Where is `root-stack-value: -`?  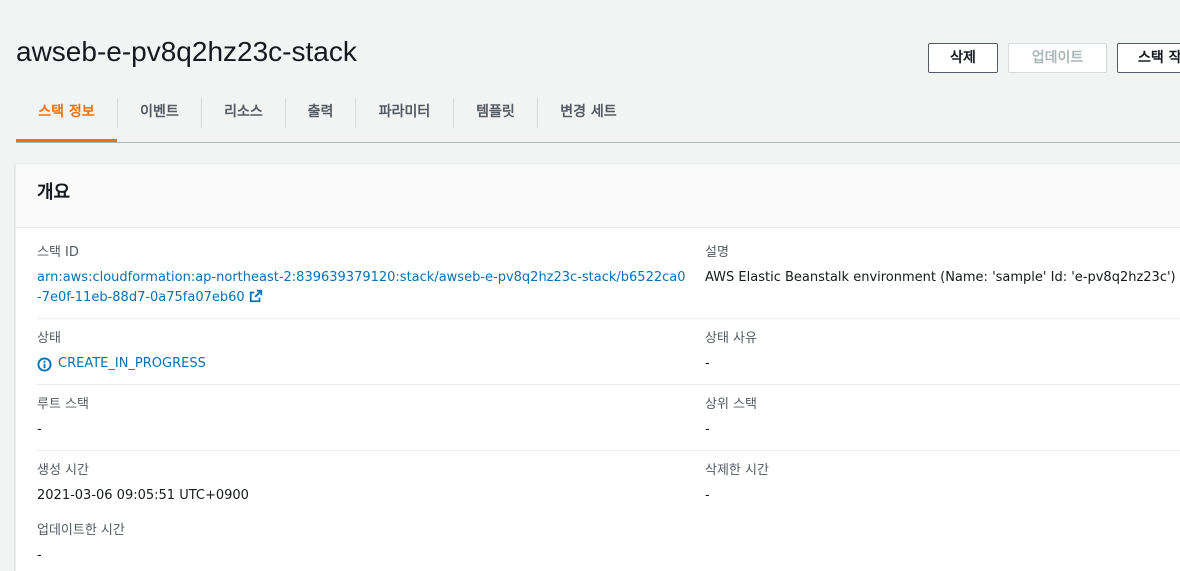
root-stack-value: - is located at coordinates (39, 429).